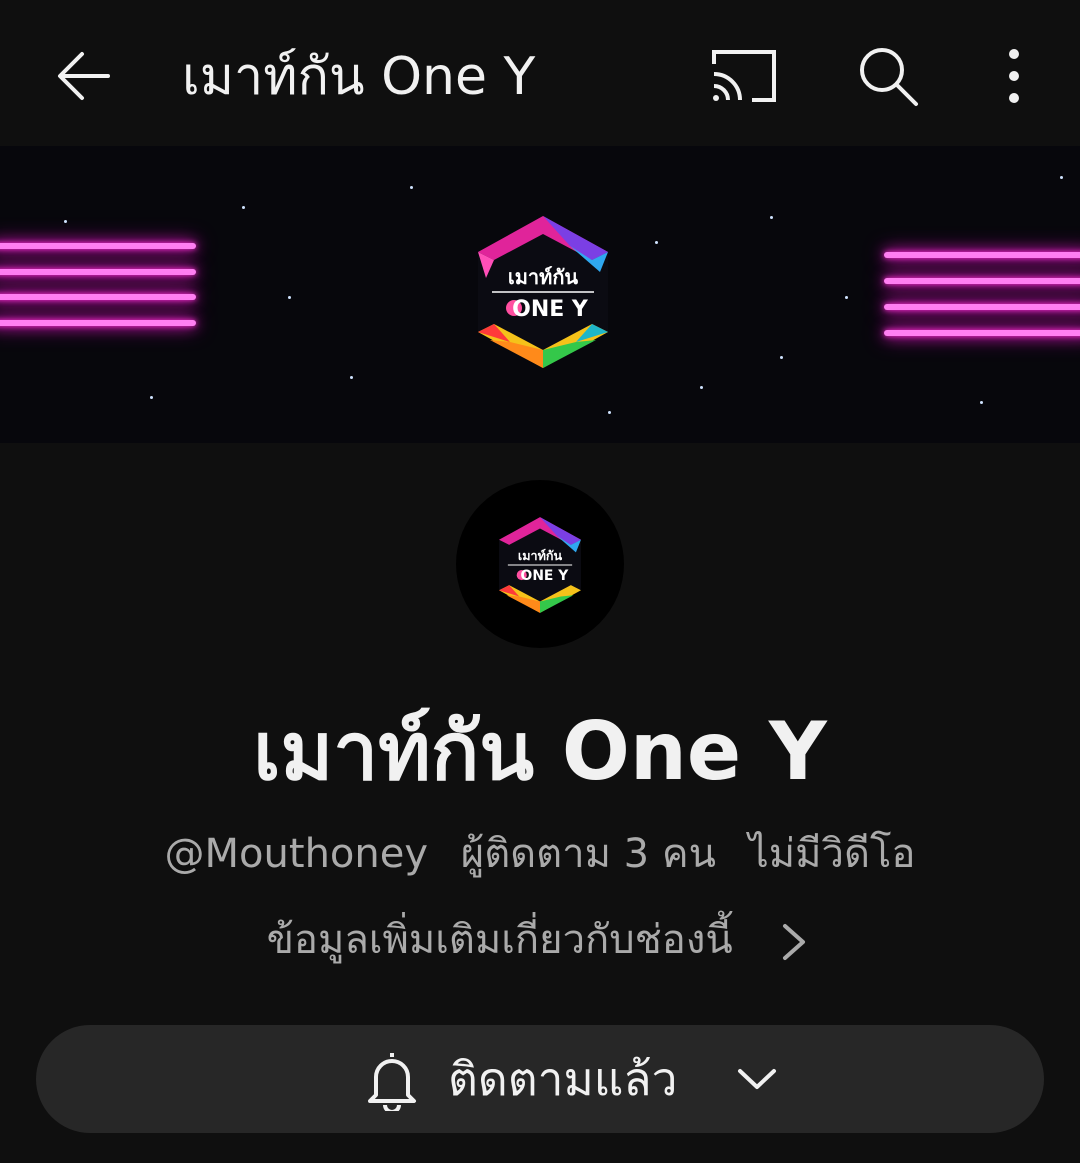 The width and height of the screenshot is (1080, 1163). What do you see at coordinates (744, 76) in the screenshot?
I see `cast-icon` at bounding box center [744, 76].